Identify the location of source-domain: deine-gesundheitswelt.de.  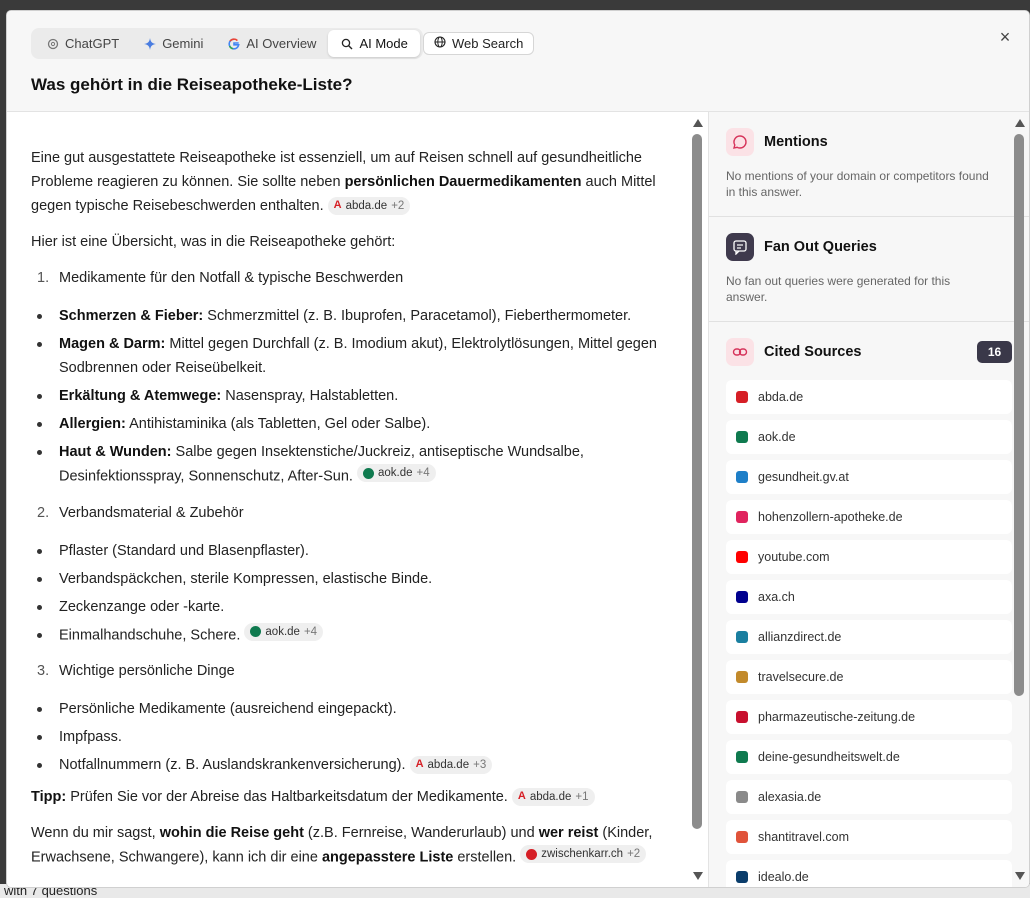
(829, 757).